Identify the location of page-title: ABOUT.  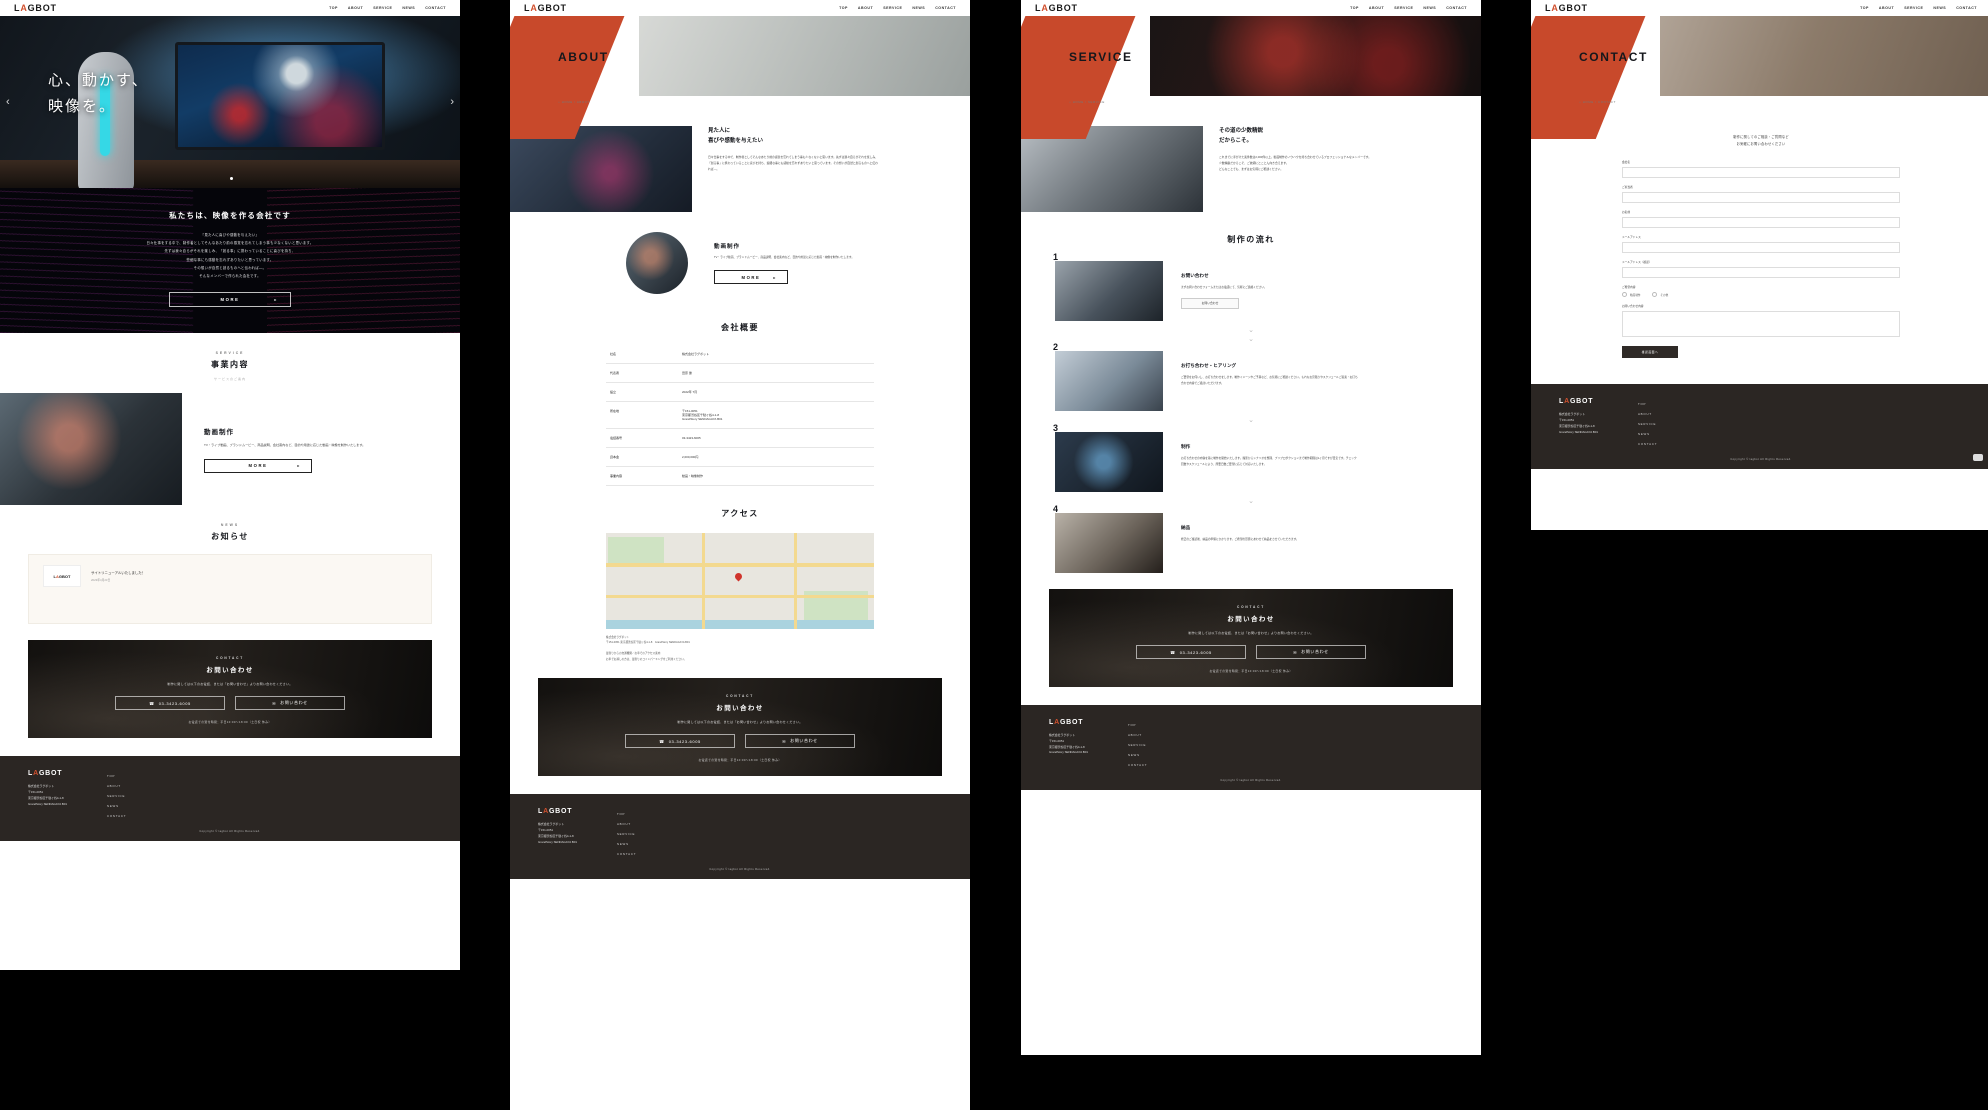
(583, 57).